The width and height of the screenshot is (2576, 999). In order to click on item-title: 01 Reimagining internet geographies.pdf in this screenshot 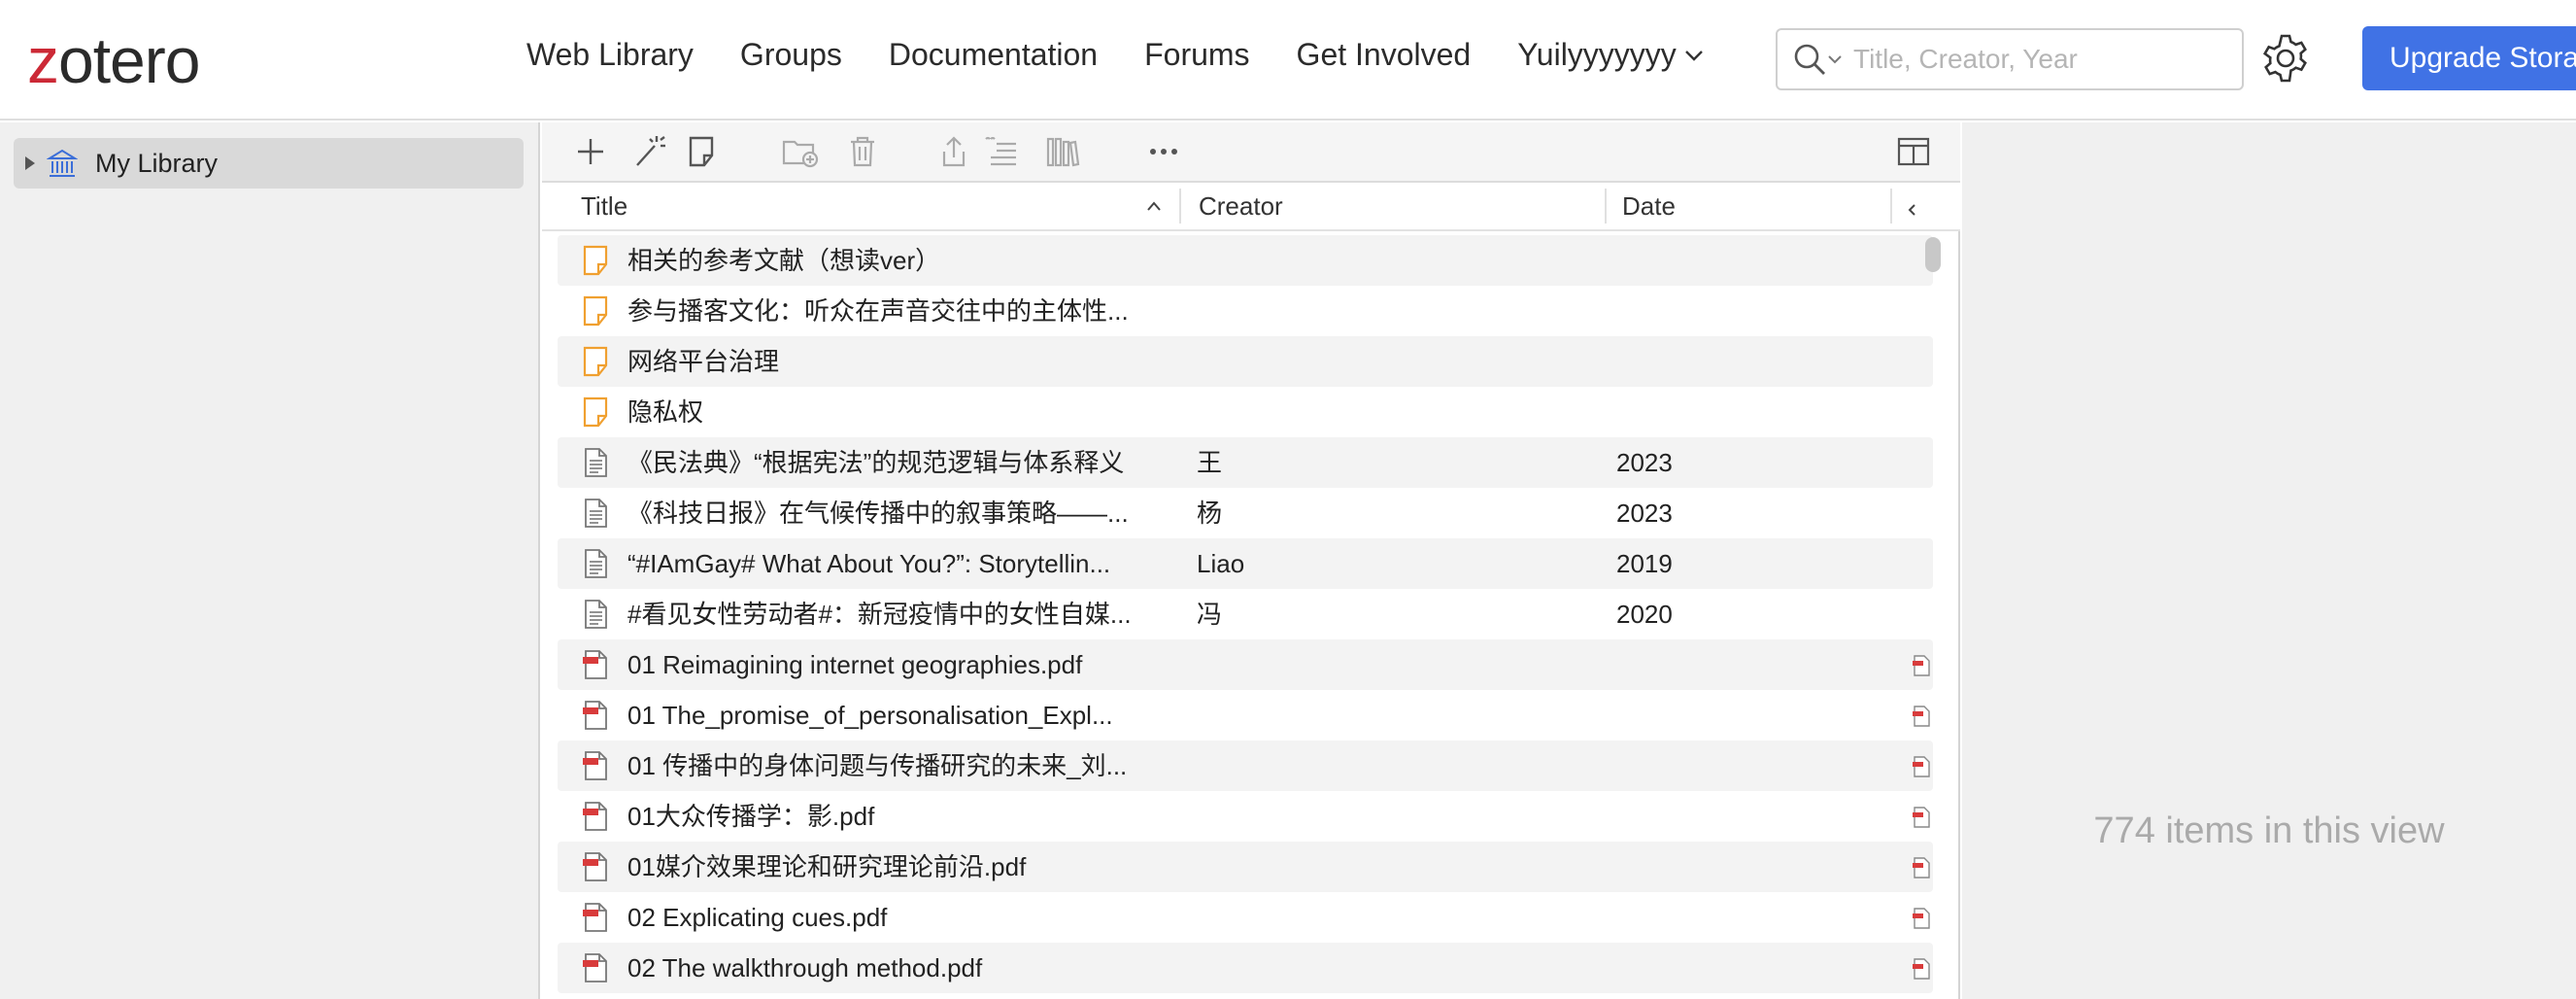, I will do `click(855, 664)`.